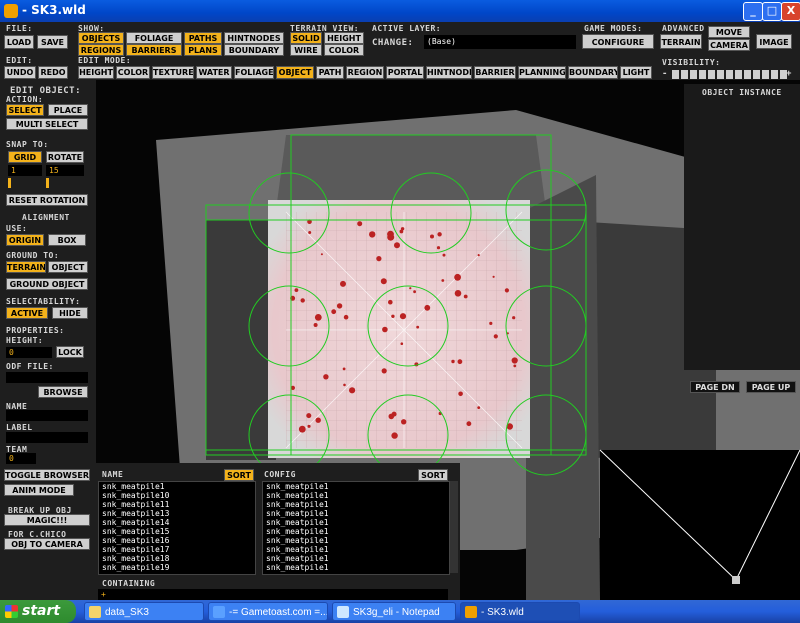 This screenshot has width=800, height=623. Describe the element at coordinates (295, 72) in the screenshot. I see `edit-mode-object-button: Object` at that location.